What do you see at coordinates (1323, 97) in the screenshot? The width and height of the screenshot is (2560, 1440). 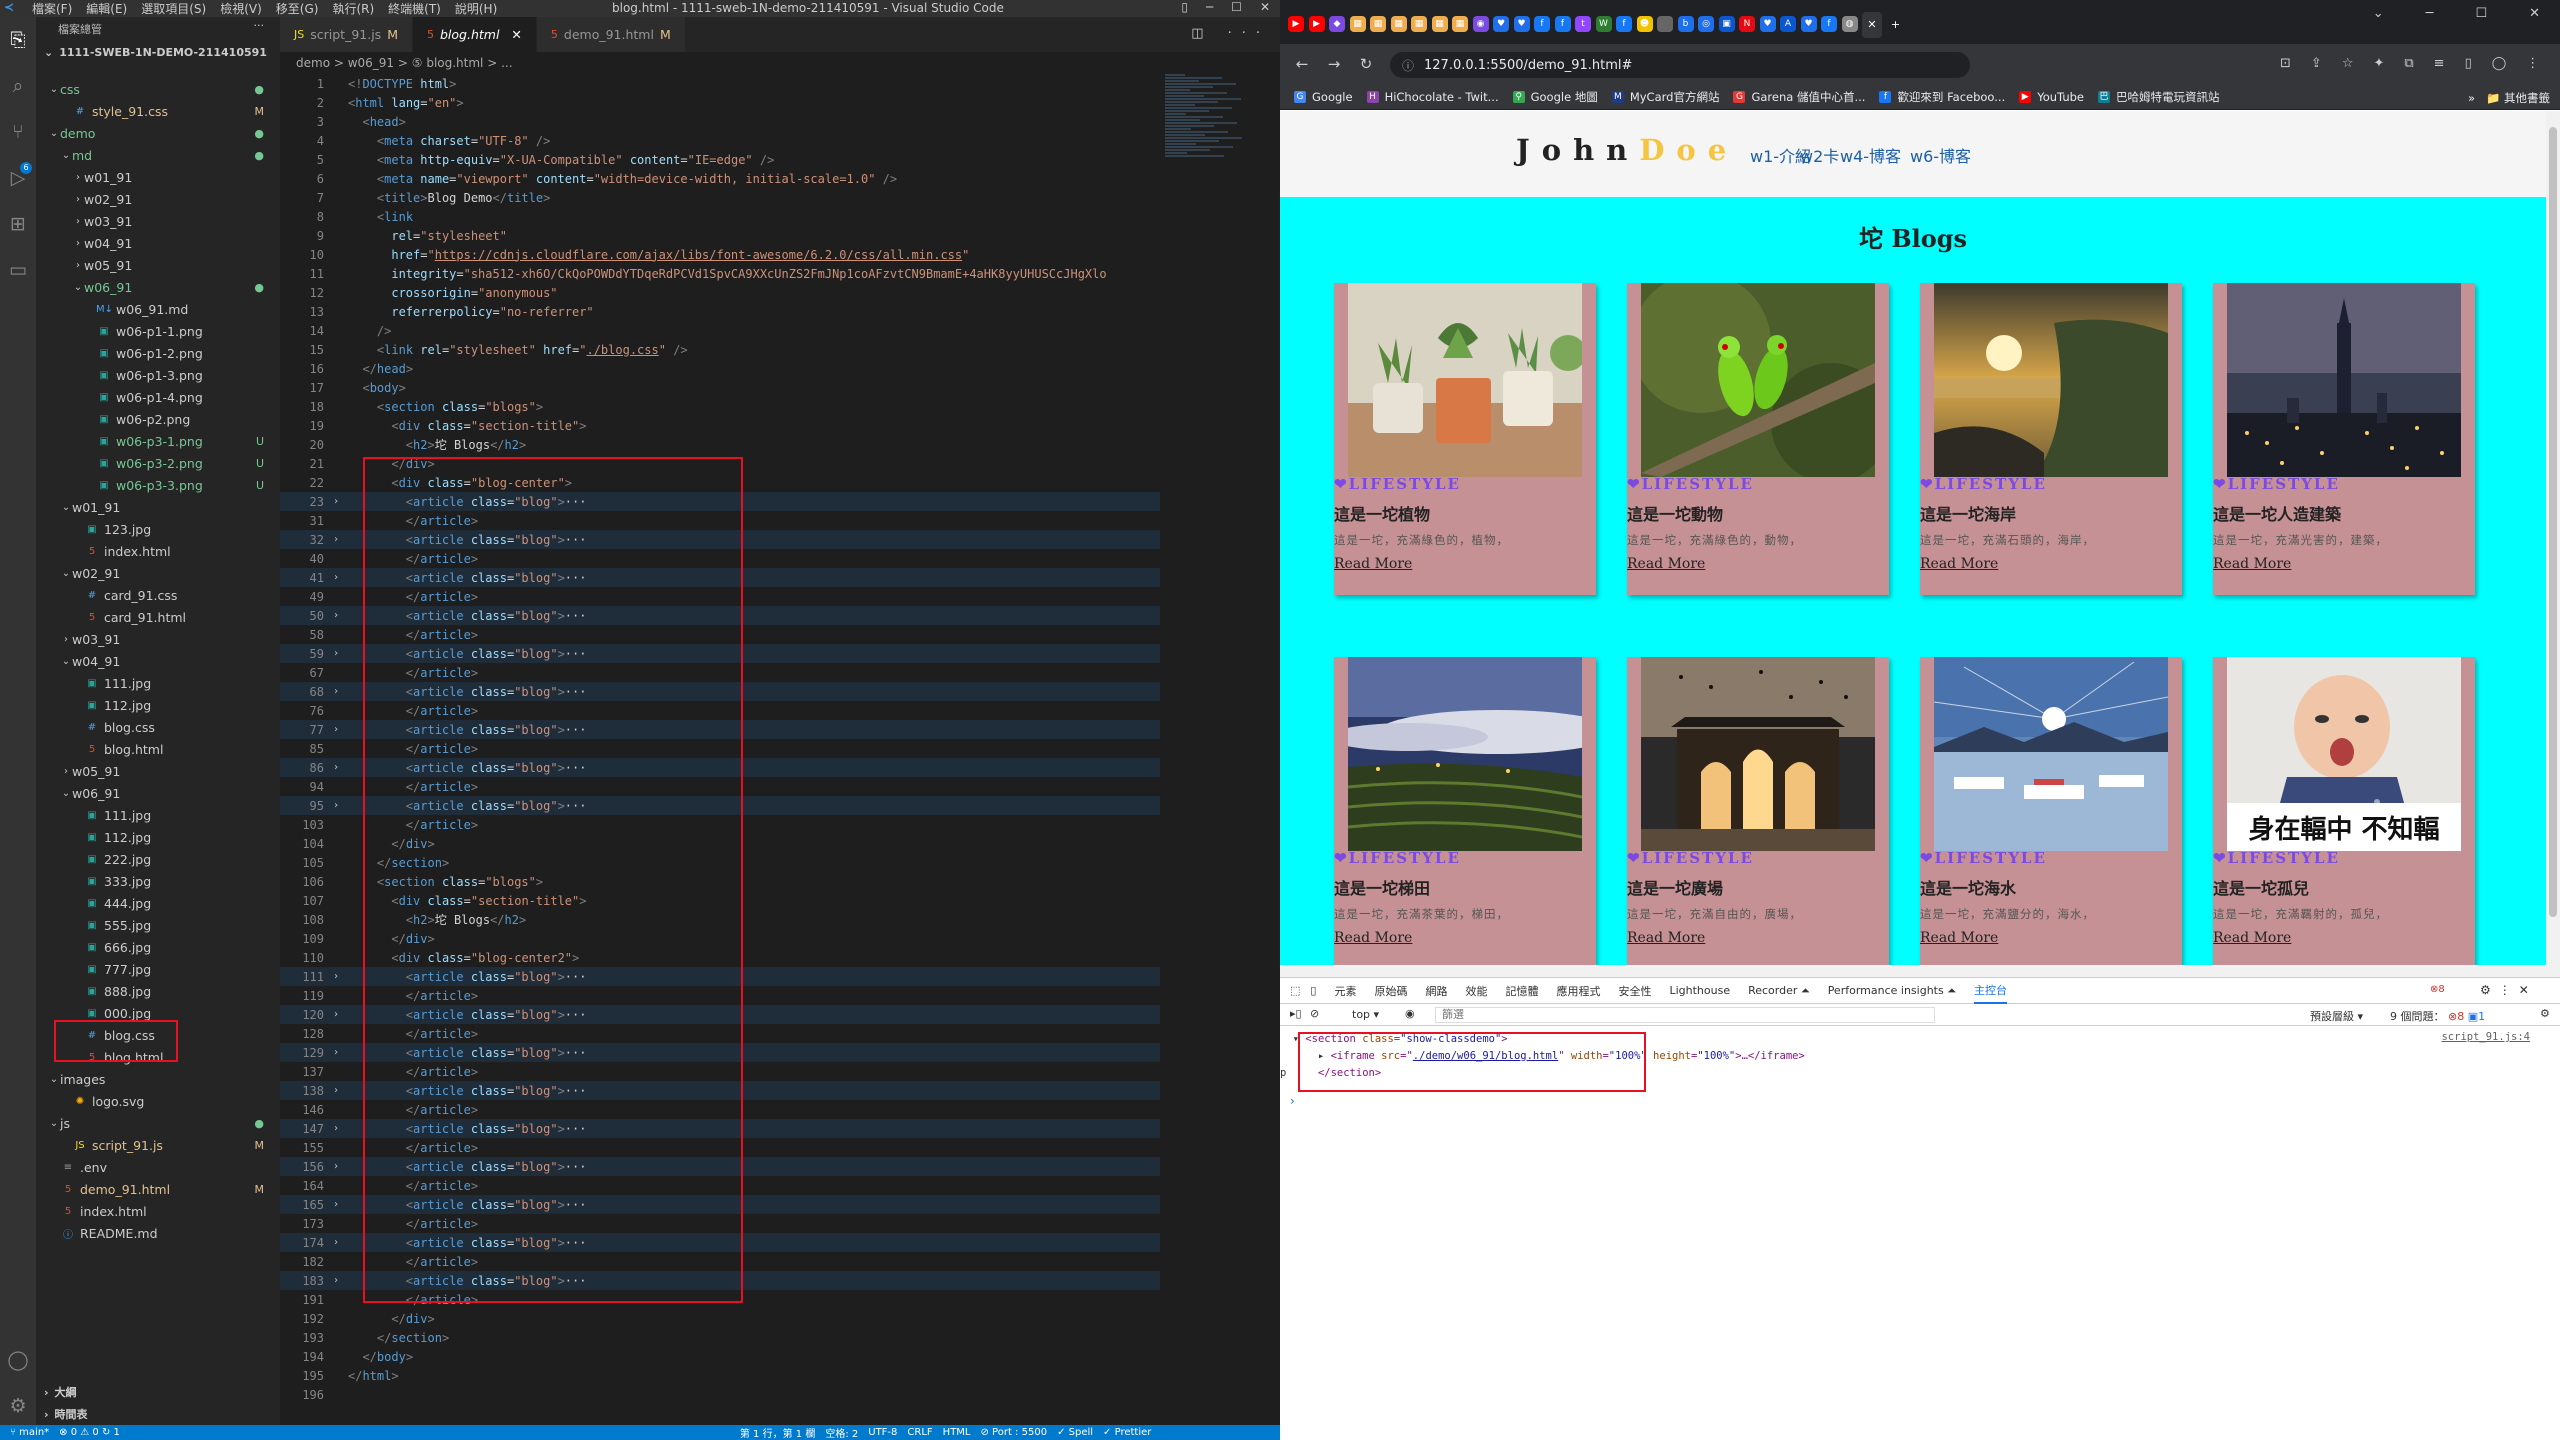 I see `bookmark-item: G Google` at bounding box center [1323, 97].